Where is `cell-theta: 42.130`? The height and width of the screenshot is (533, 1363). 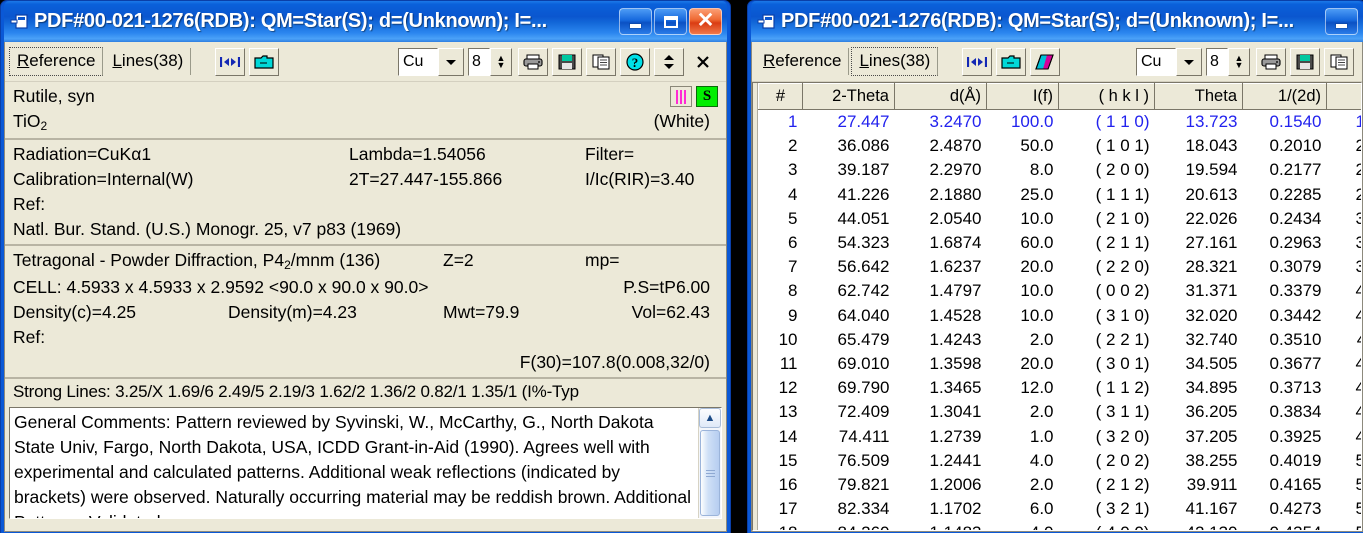 cell-theta: 42.130 is located at coordinates (1199, 525).